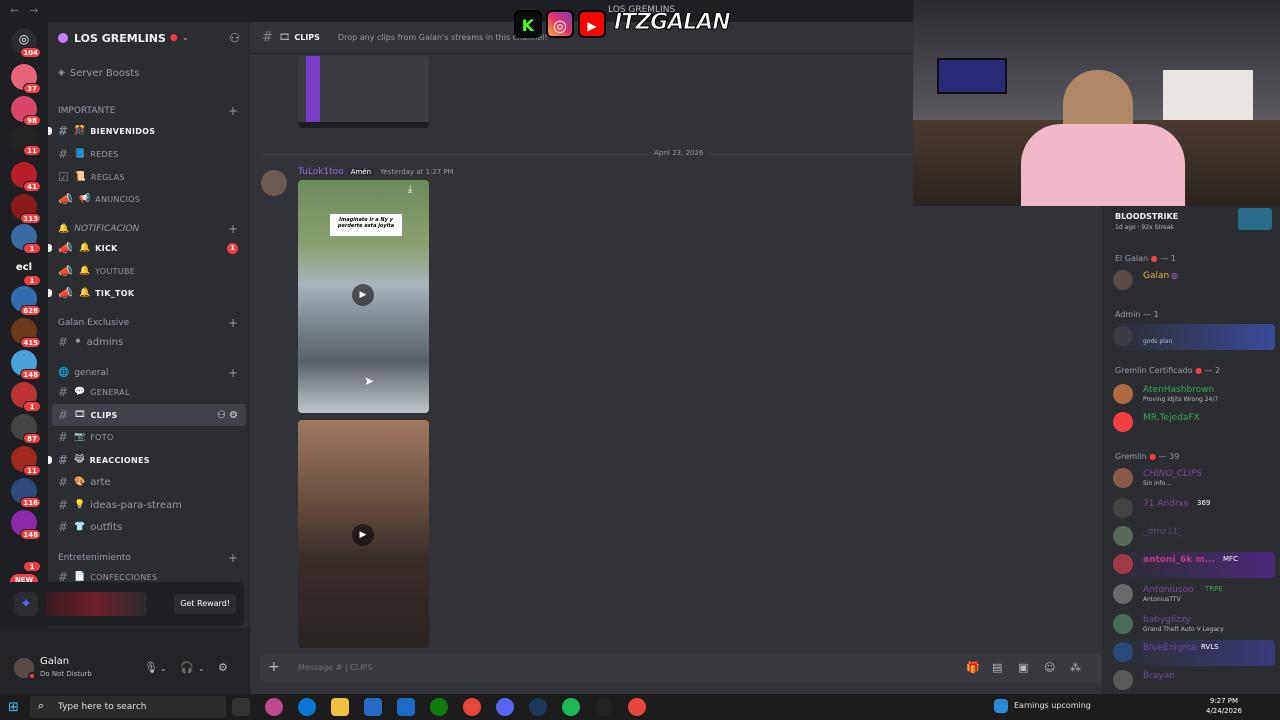 Image resolution: width=1280 pixels, height=720 pixels. I want to click on message-author: TuLok1too, so click(321, 172).